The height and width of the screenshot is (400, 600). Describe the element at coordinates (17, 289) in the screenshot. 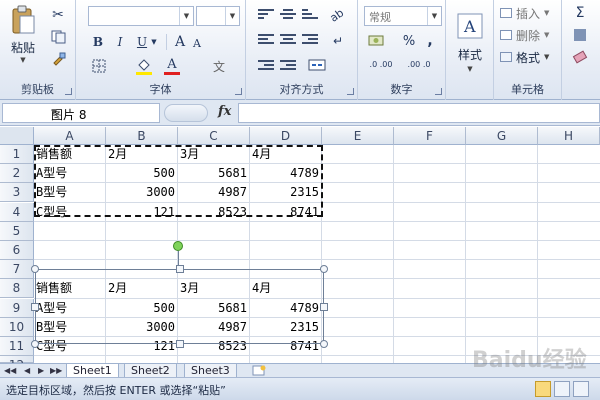

I see `row-header: 8` at that location.